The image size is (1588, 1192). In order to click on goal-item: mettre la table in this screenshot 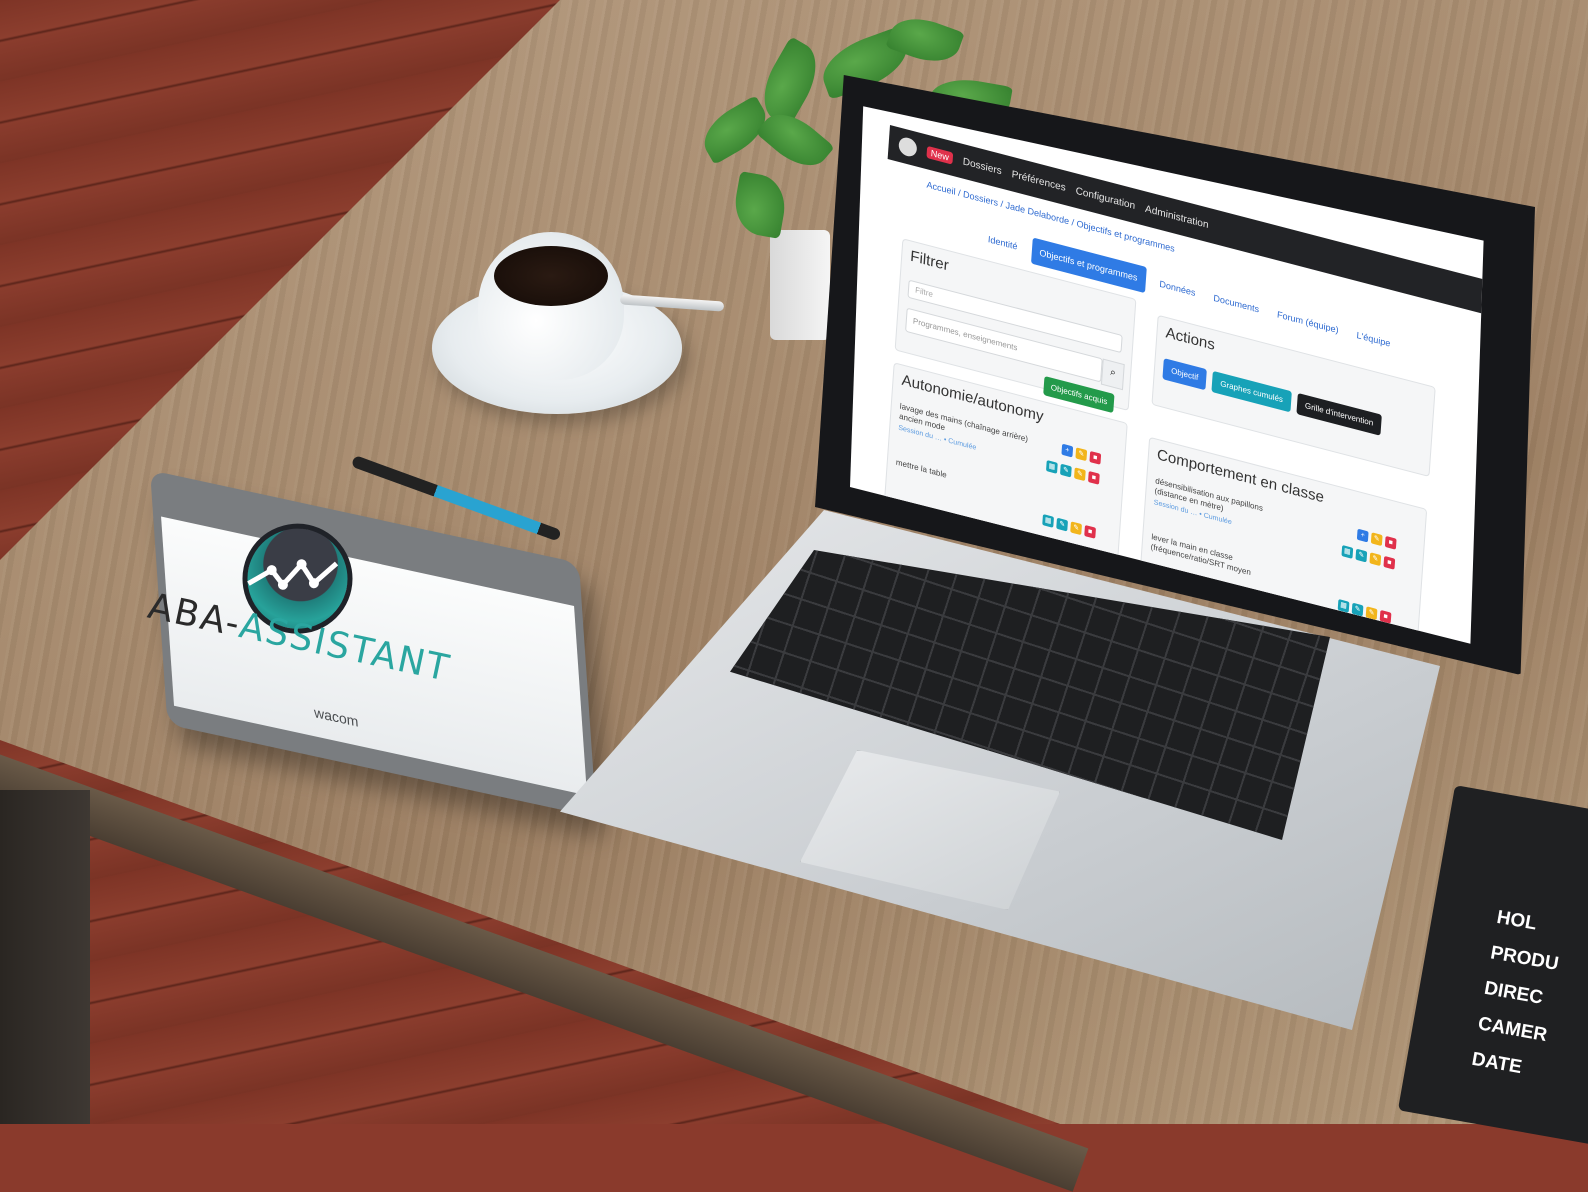, I will do `click(966, 481)`.